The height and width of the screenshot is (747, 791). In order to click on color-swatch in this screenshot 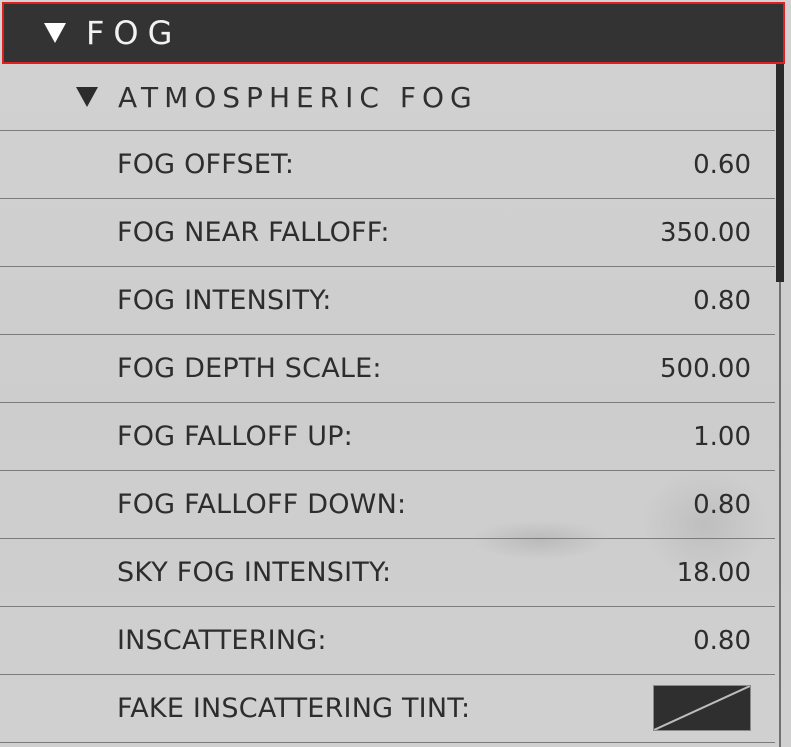, I will do `click(702, 708)`.